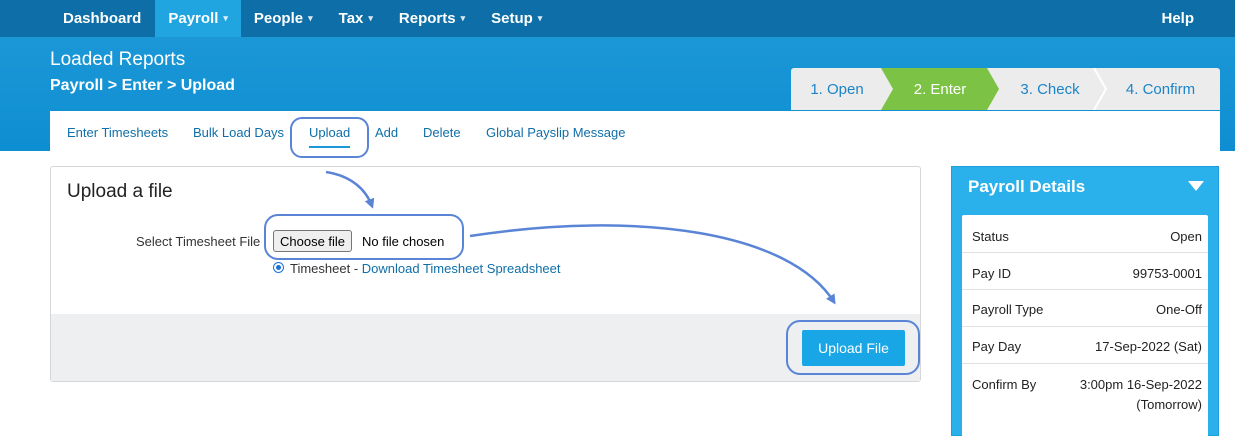 The width and height of the screenshot is (1235, 445). Describe the element at coordinates (1008, 309) in the screenshot. I see `detail-label: Payroll Type` at that location.